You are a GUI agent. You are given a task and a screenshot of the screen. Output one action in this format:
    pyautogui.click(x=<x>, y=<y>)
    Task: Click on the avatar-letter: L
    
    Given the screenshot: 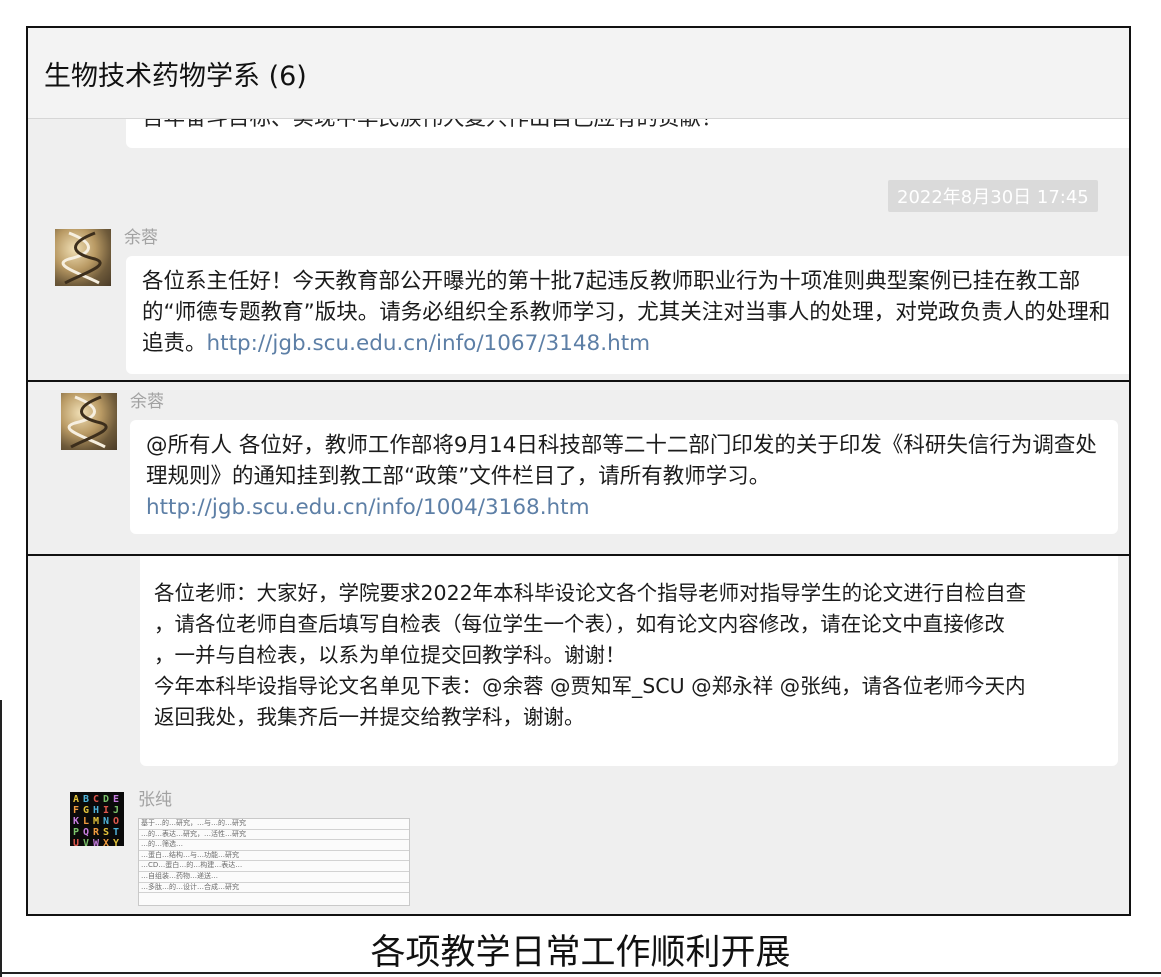 What is the action you would take?
    pyautogui.click(x=86, y=821)
    